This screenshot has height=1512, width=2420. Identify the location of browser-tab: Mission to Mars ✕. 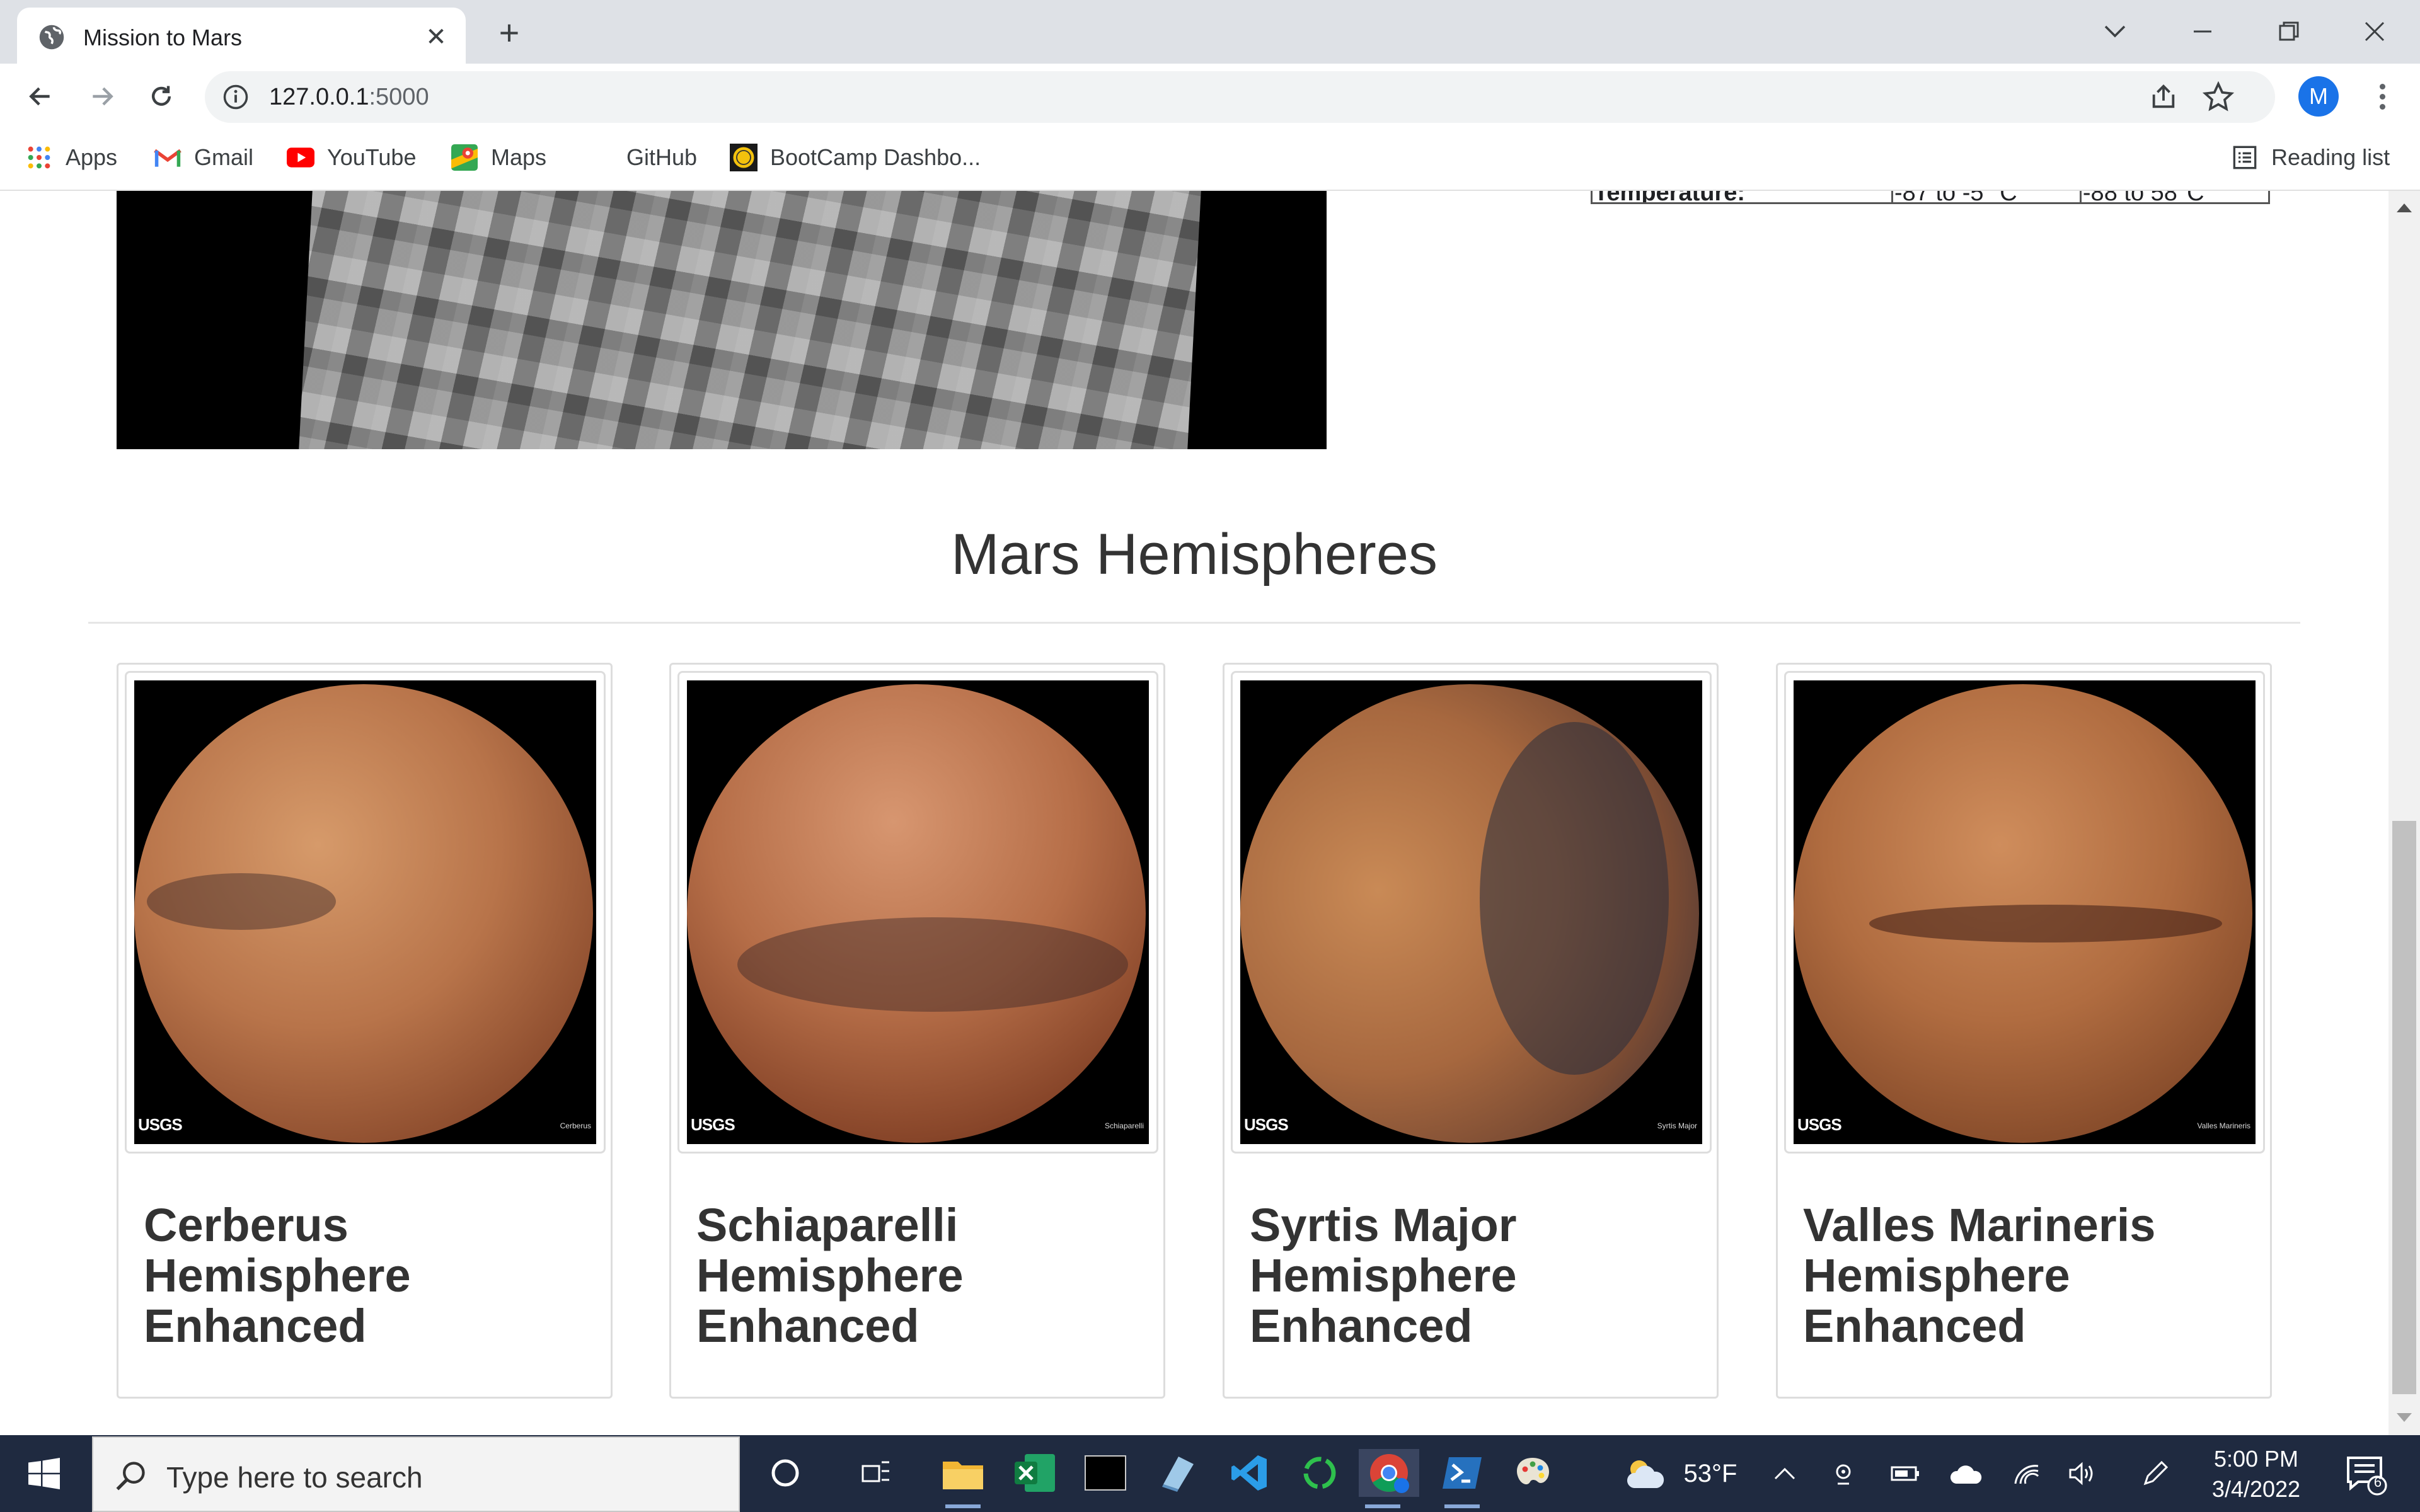
(242, 36).